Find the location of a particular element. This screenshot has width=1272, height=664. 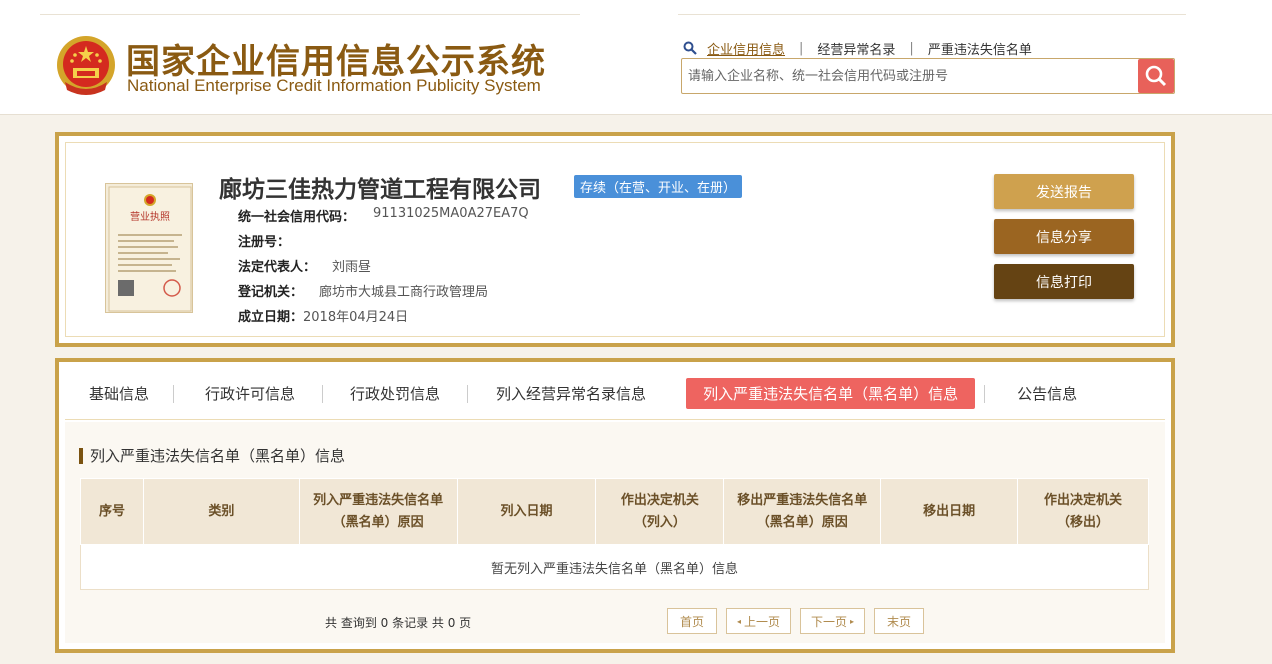

search-icon is located at coordinates (1156, 76).